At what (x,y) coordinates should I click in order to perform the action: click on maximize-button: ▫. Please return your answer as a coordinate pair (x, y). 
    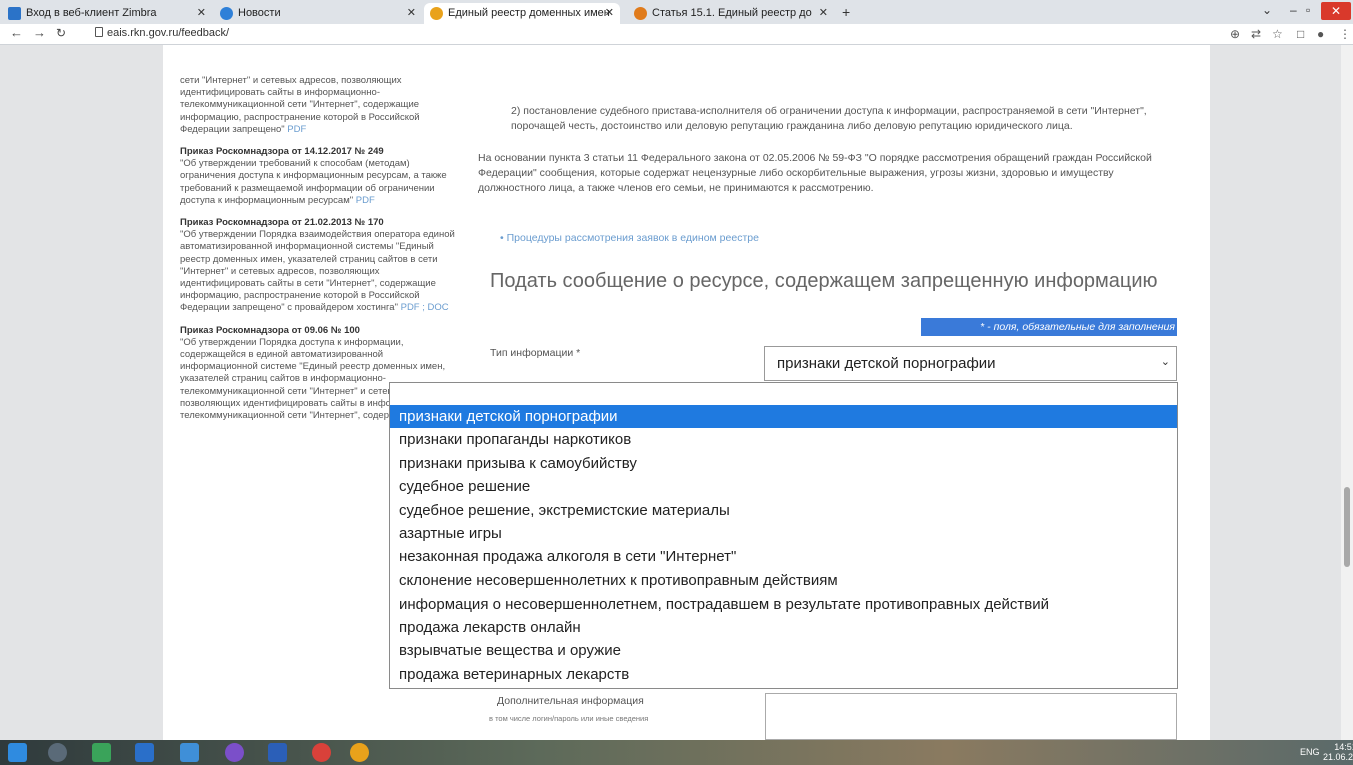
    Looking at the image, I should click on (1308, 10).